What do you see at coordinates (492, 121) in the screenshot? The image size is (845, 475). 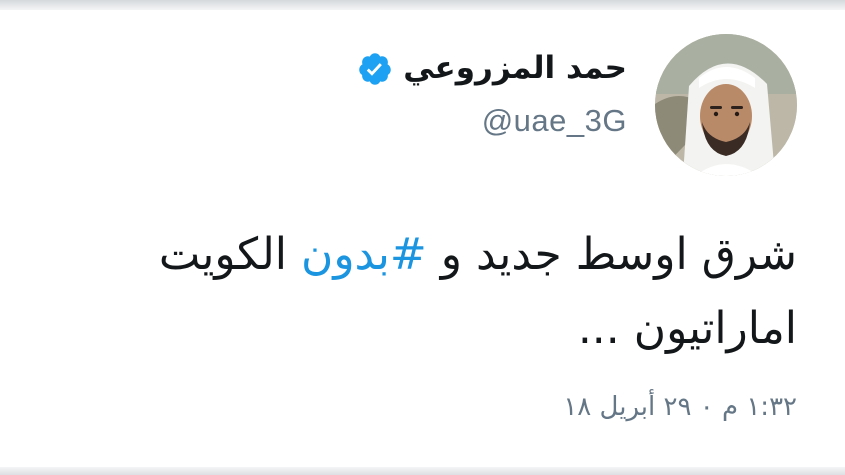 I see `user-handle: @uae_3G` at bounding box center [492, 121].